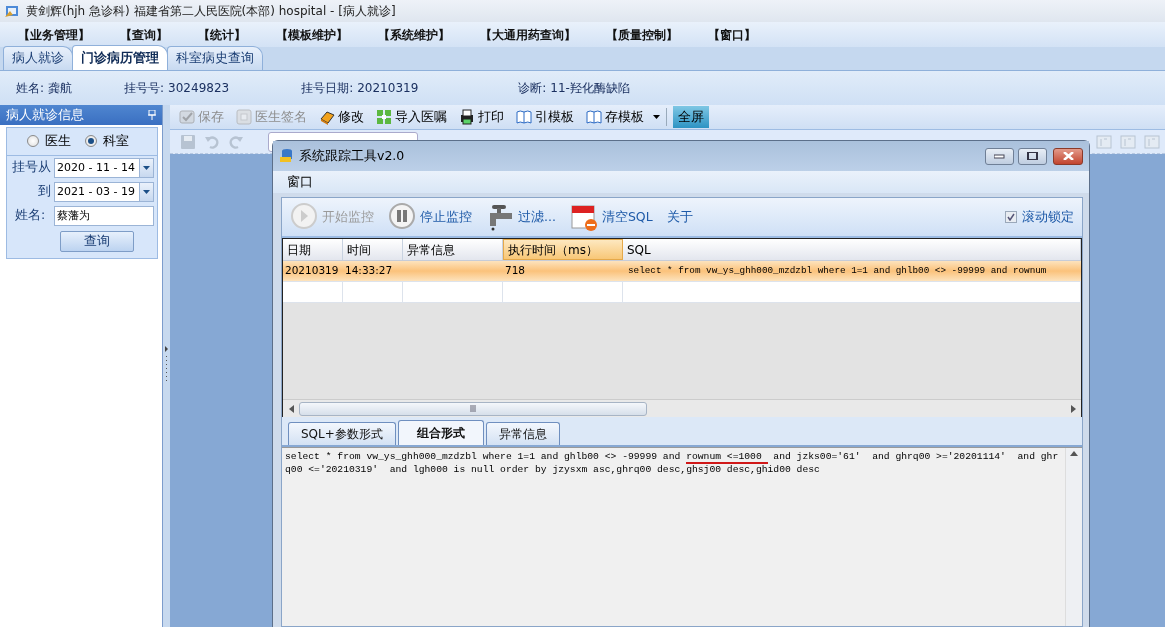  What do you see at coordinates (116, 141) in the screenshot?
I see `radio-label: 科室` at bounding box center [116, 141].